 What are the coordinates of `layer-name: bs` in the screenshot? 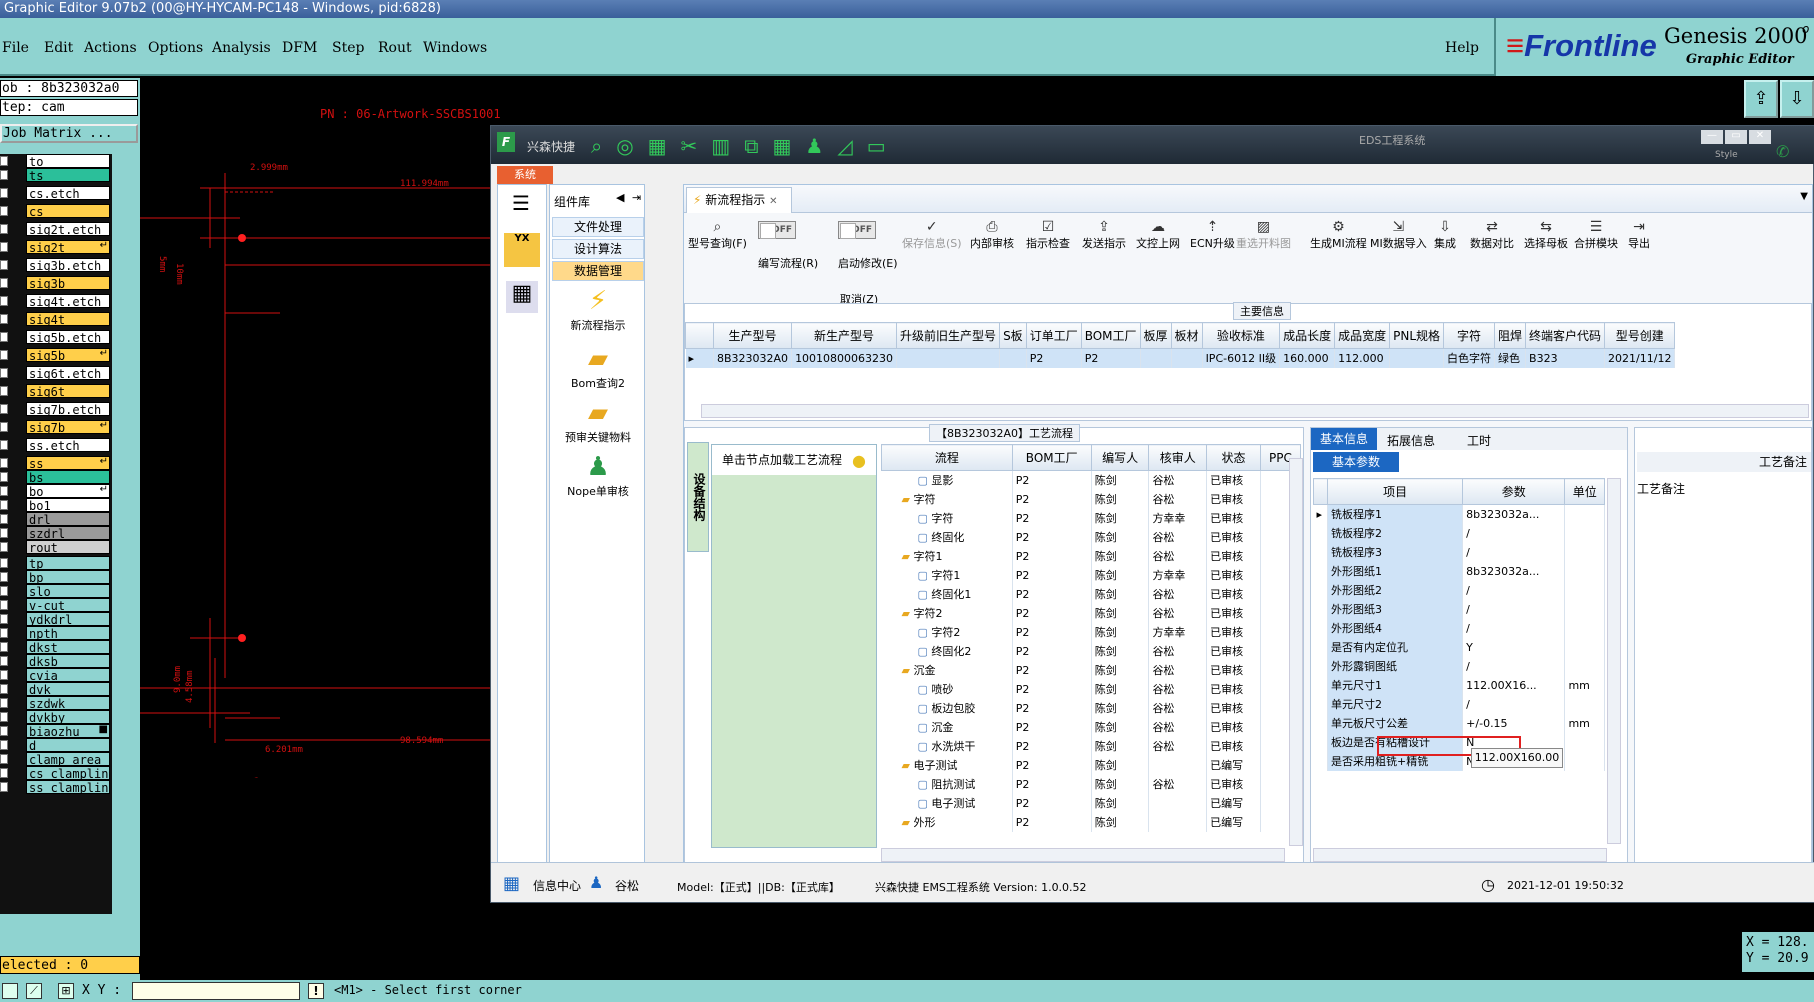 It's located at (68, 477).